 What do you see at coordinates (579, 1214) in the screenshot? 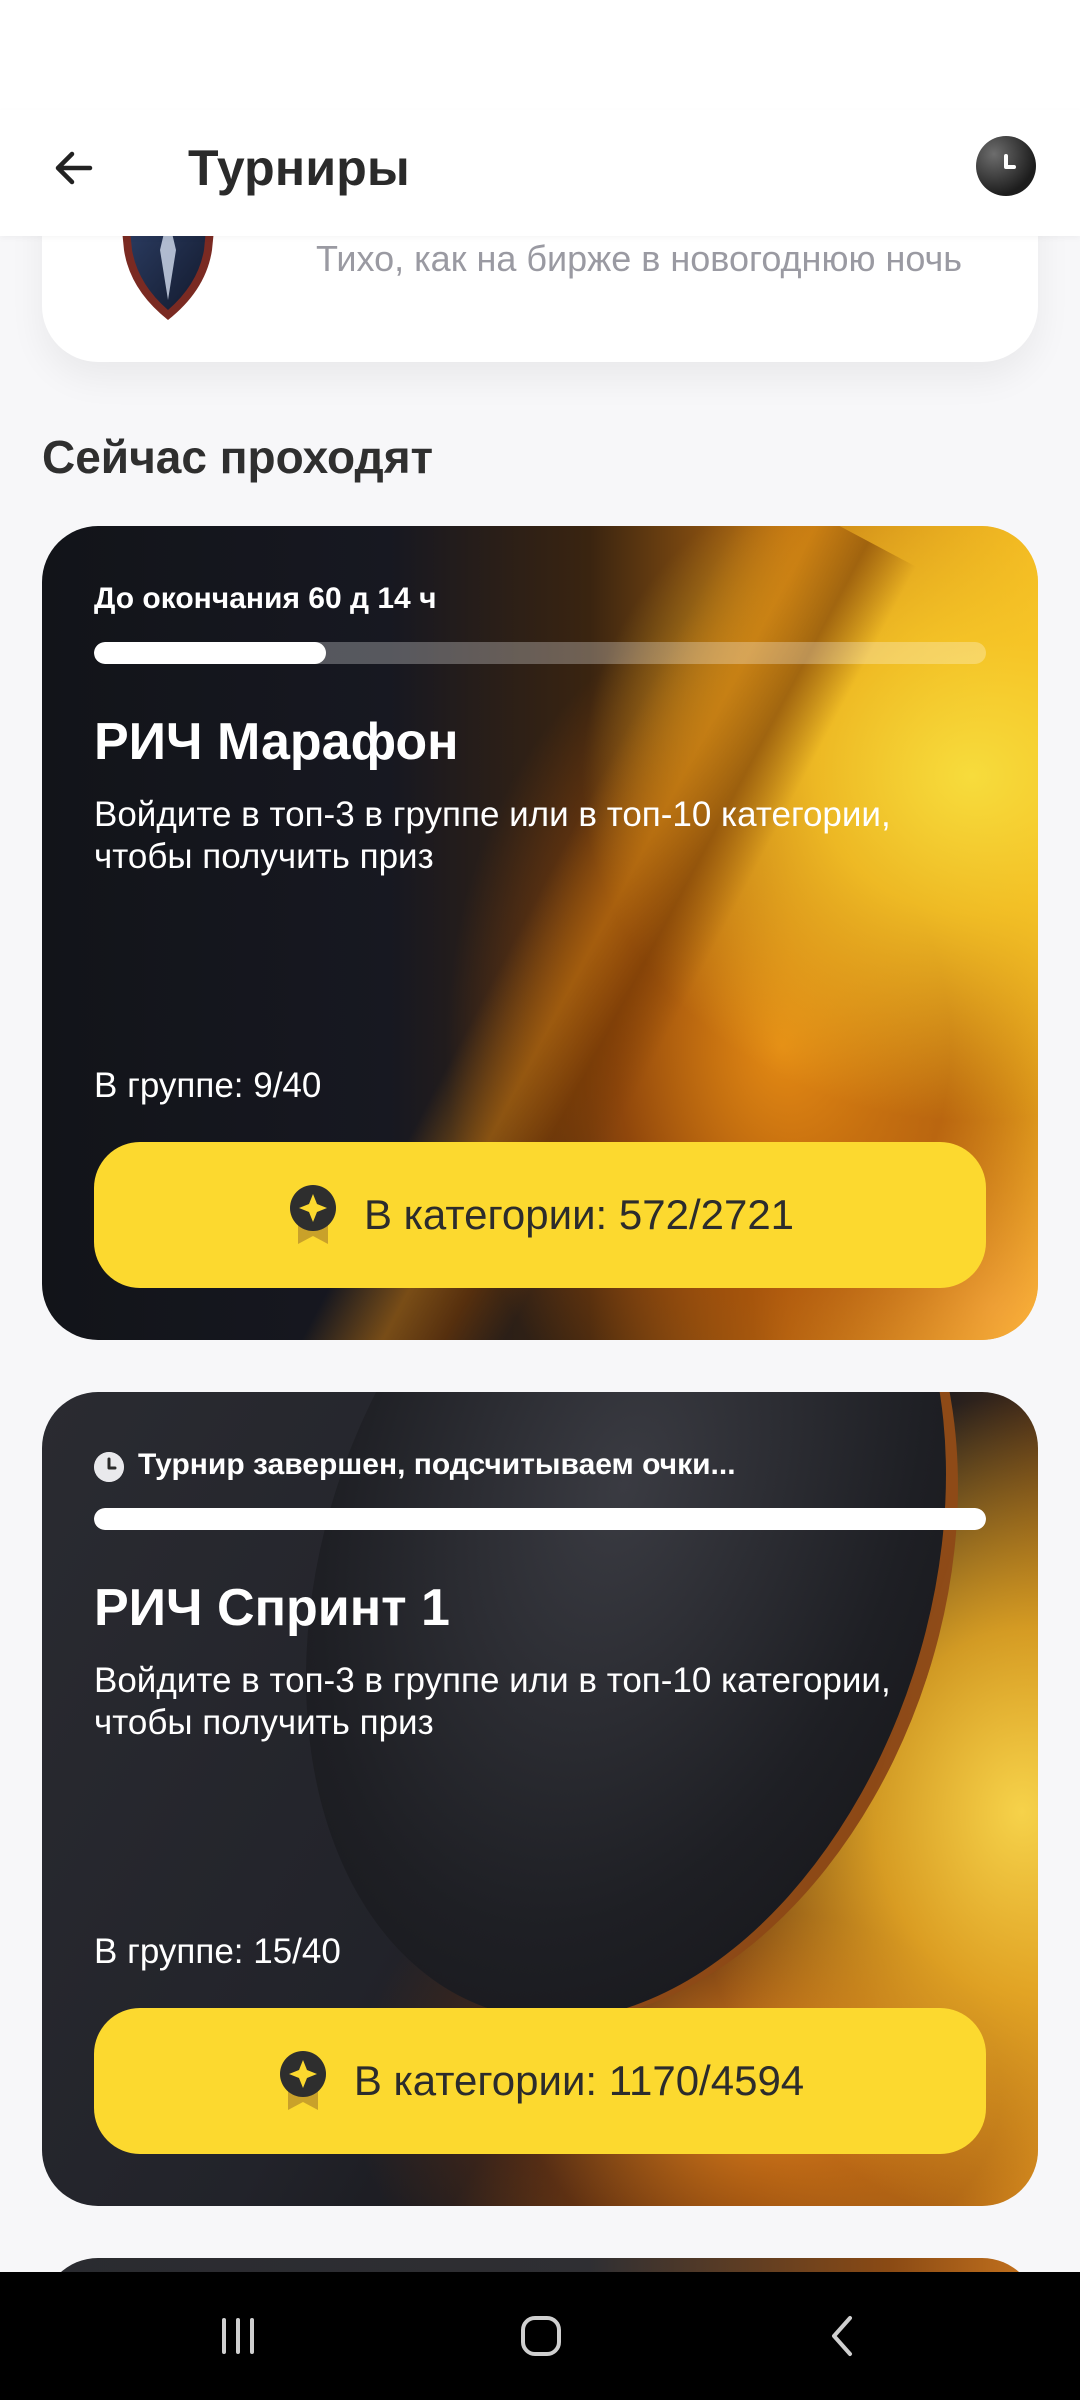
I see `category-rank-label: В категории: 572/2721` at bounding box center [579, 1214].